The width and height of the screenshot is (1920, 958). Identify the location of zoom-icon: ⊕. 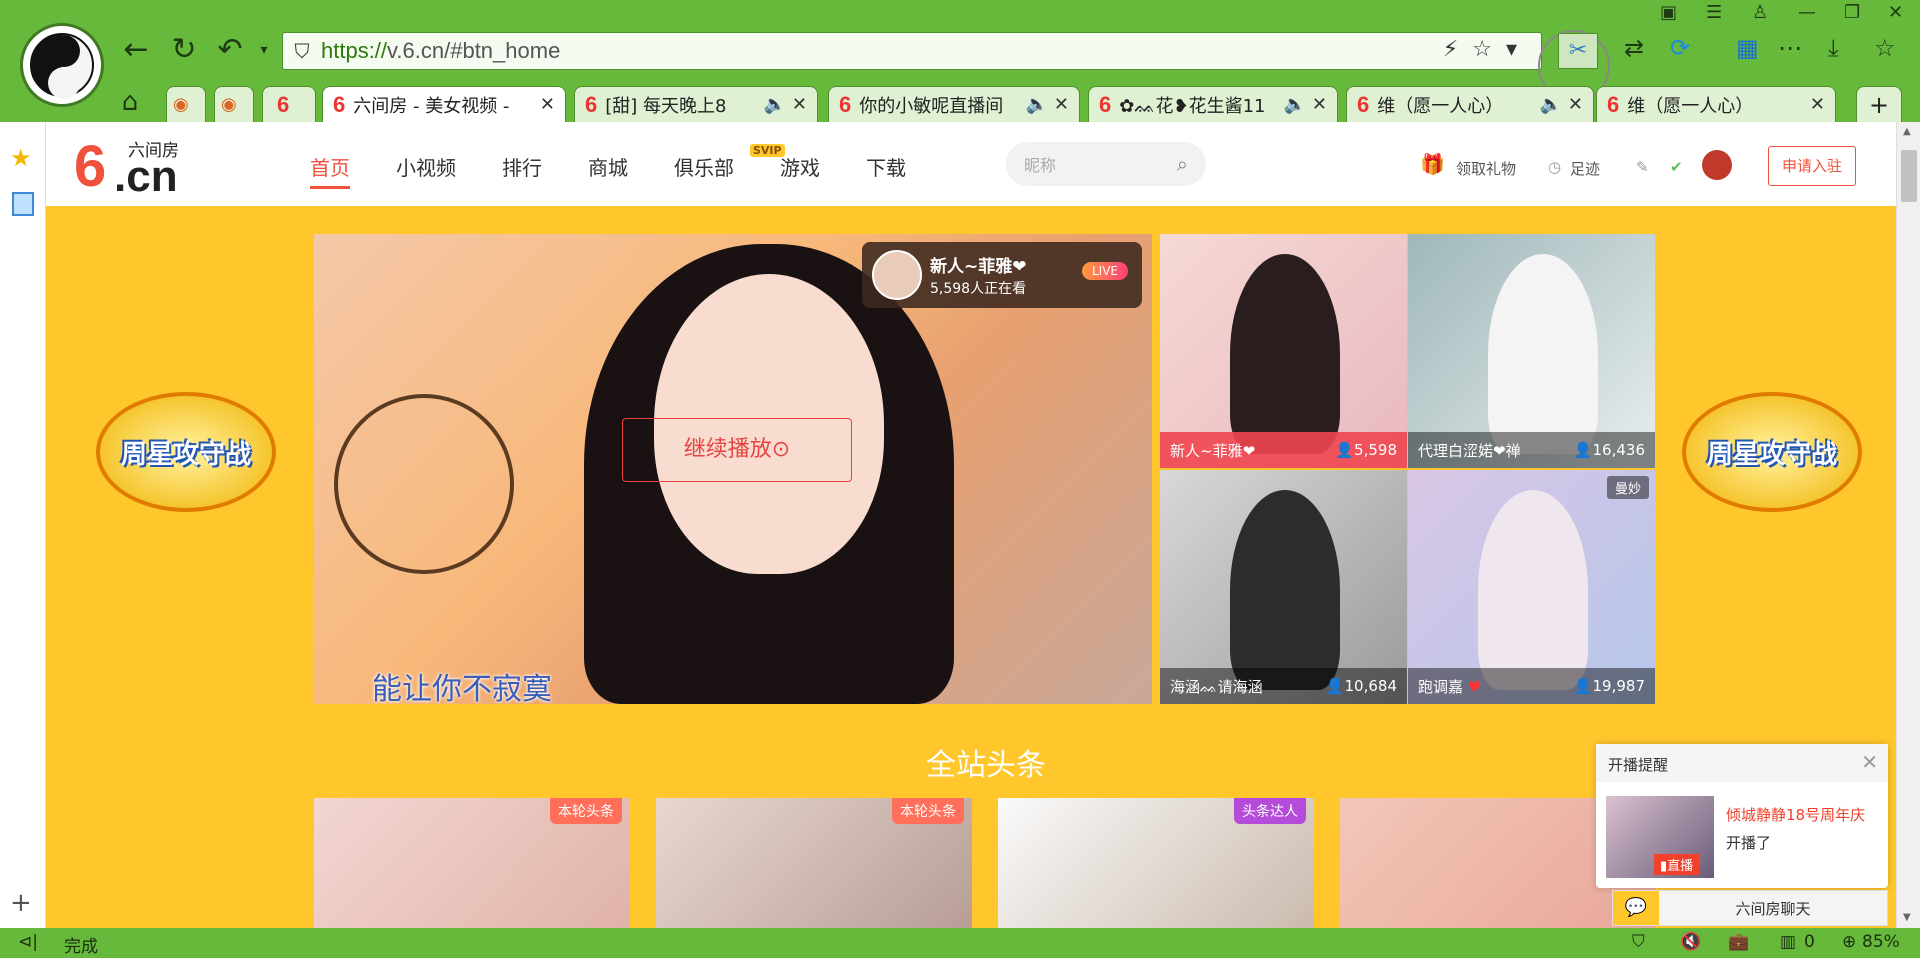
(1849, 942).